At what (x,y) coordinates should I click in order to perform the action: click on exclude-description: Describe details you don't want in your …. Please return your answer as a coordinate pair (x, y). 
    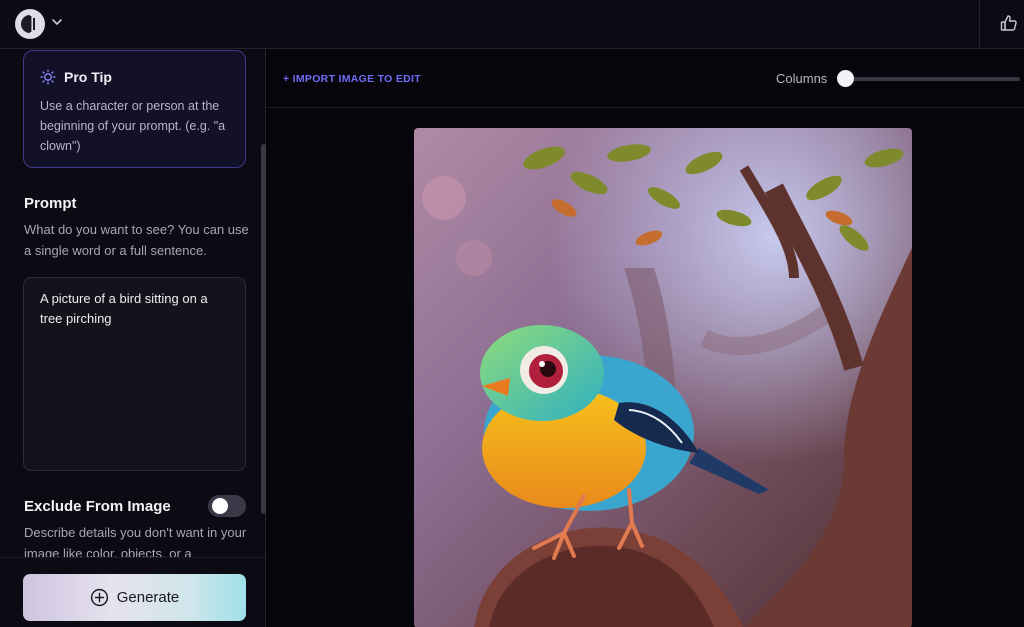
    Looking at the image, I should click on (135, 541).